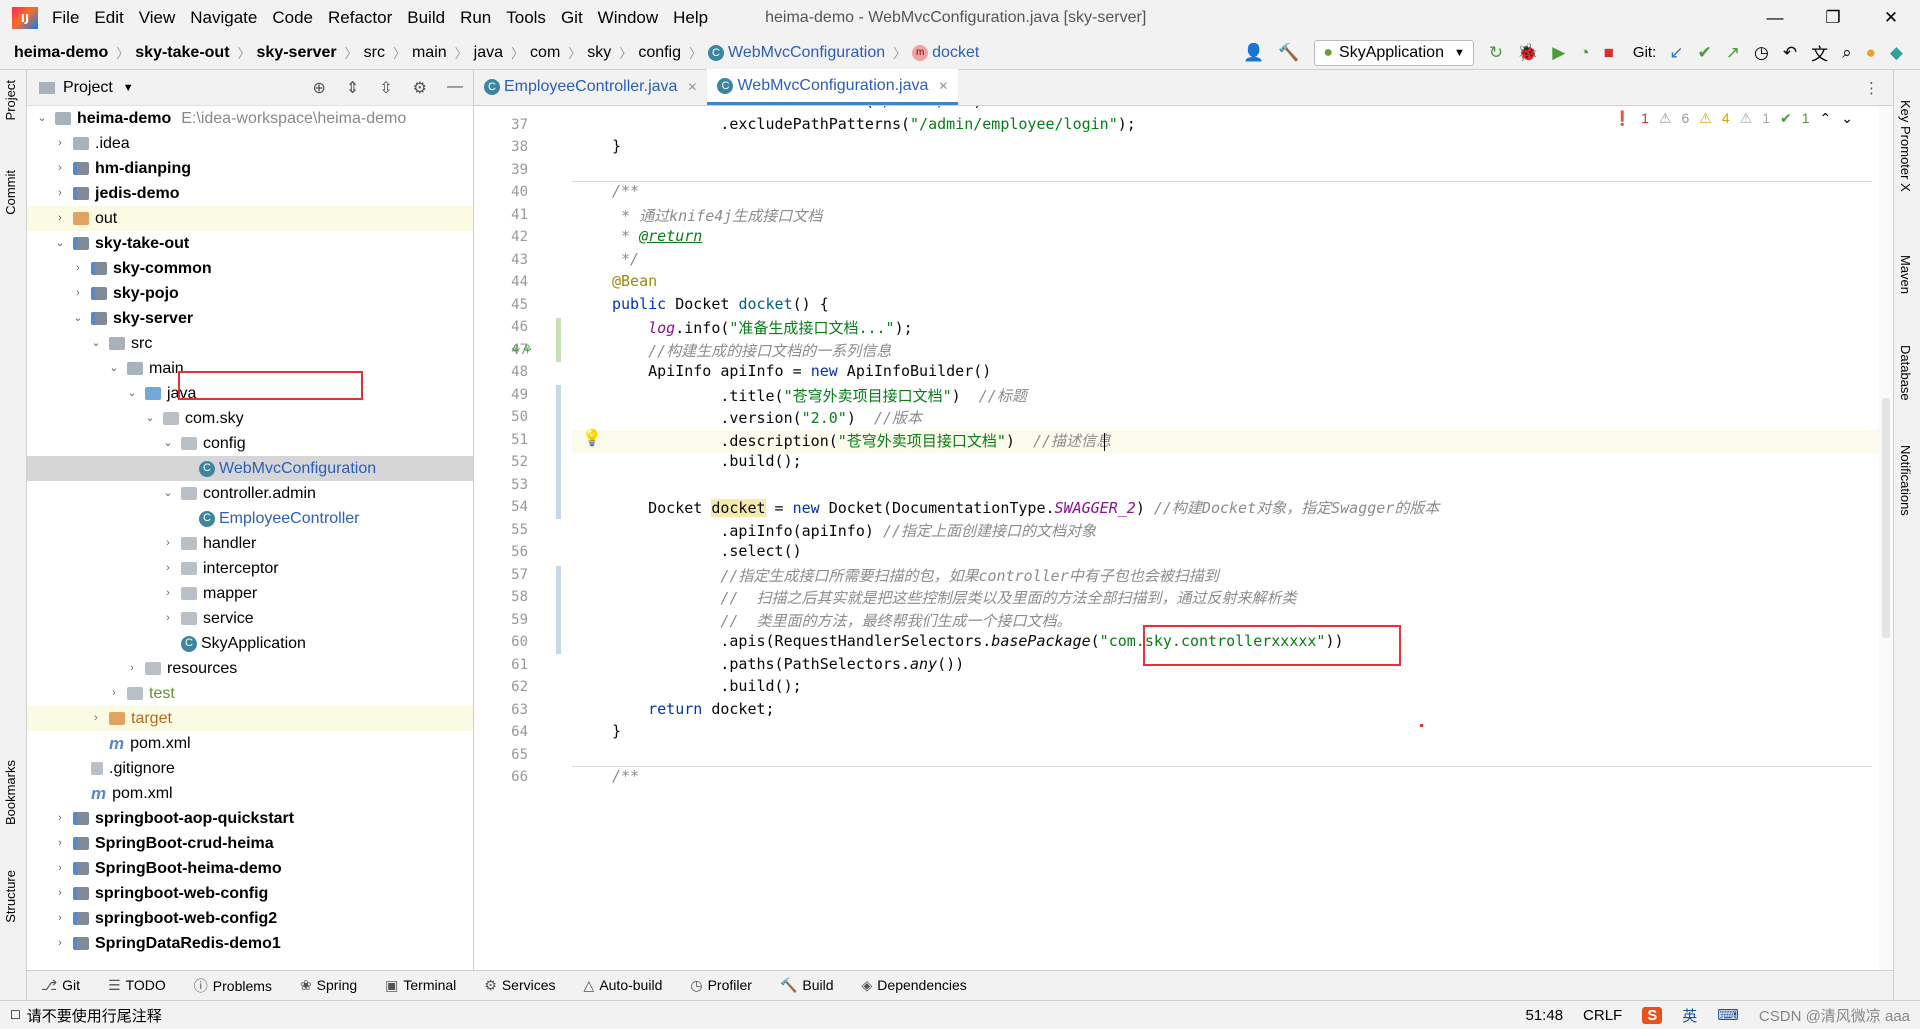 Image resolution: width=1920 pixels, height=1029 pixels. I want to click on line-number: 51, so click(501, 440).